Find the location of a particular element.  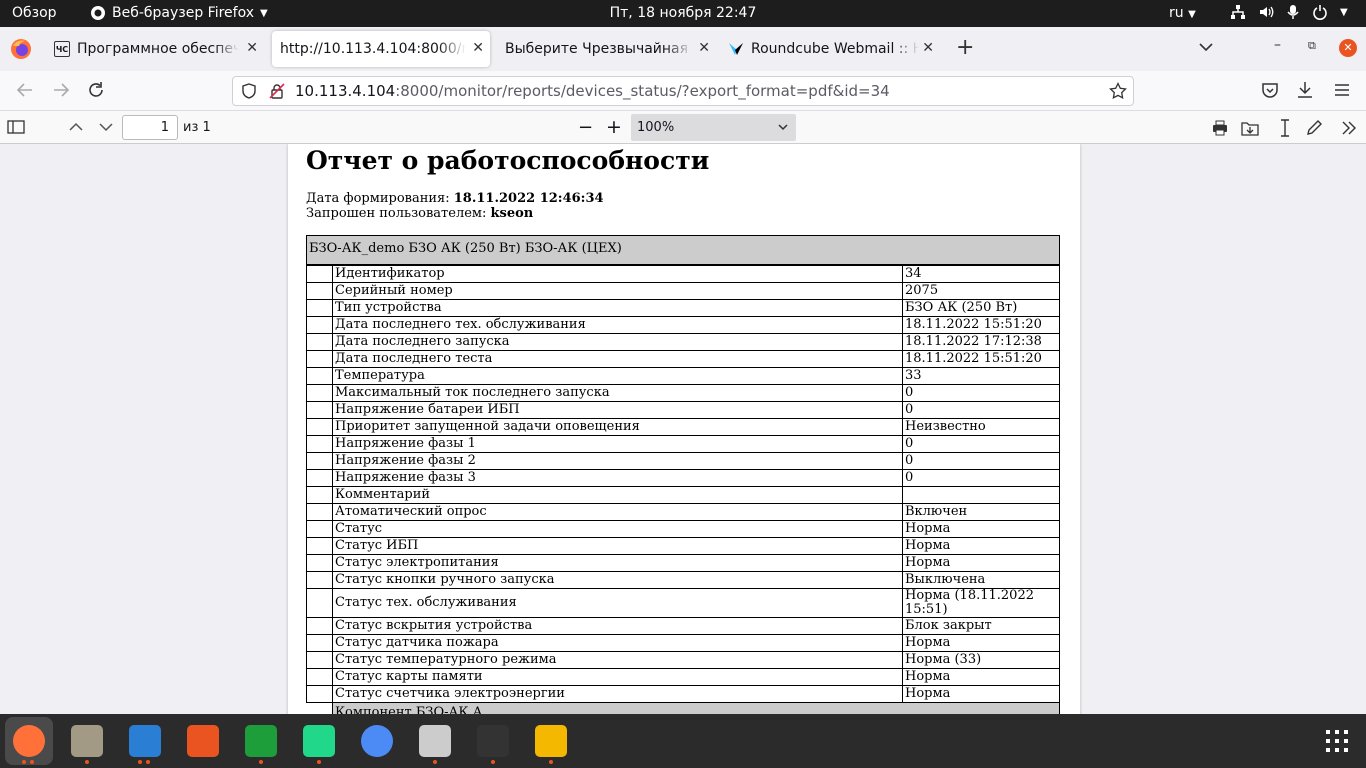

save-icon is located at coordinates (1250, 128).